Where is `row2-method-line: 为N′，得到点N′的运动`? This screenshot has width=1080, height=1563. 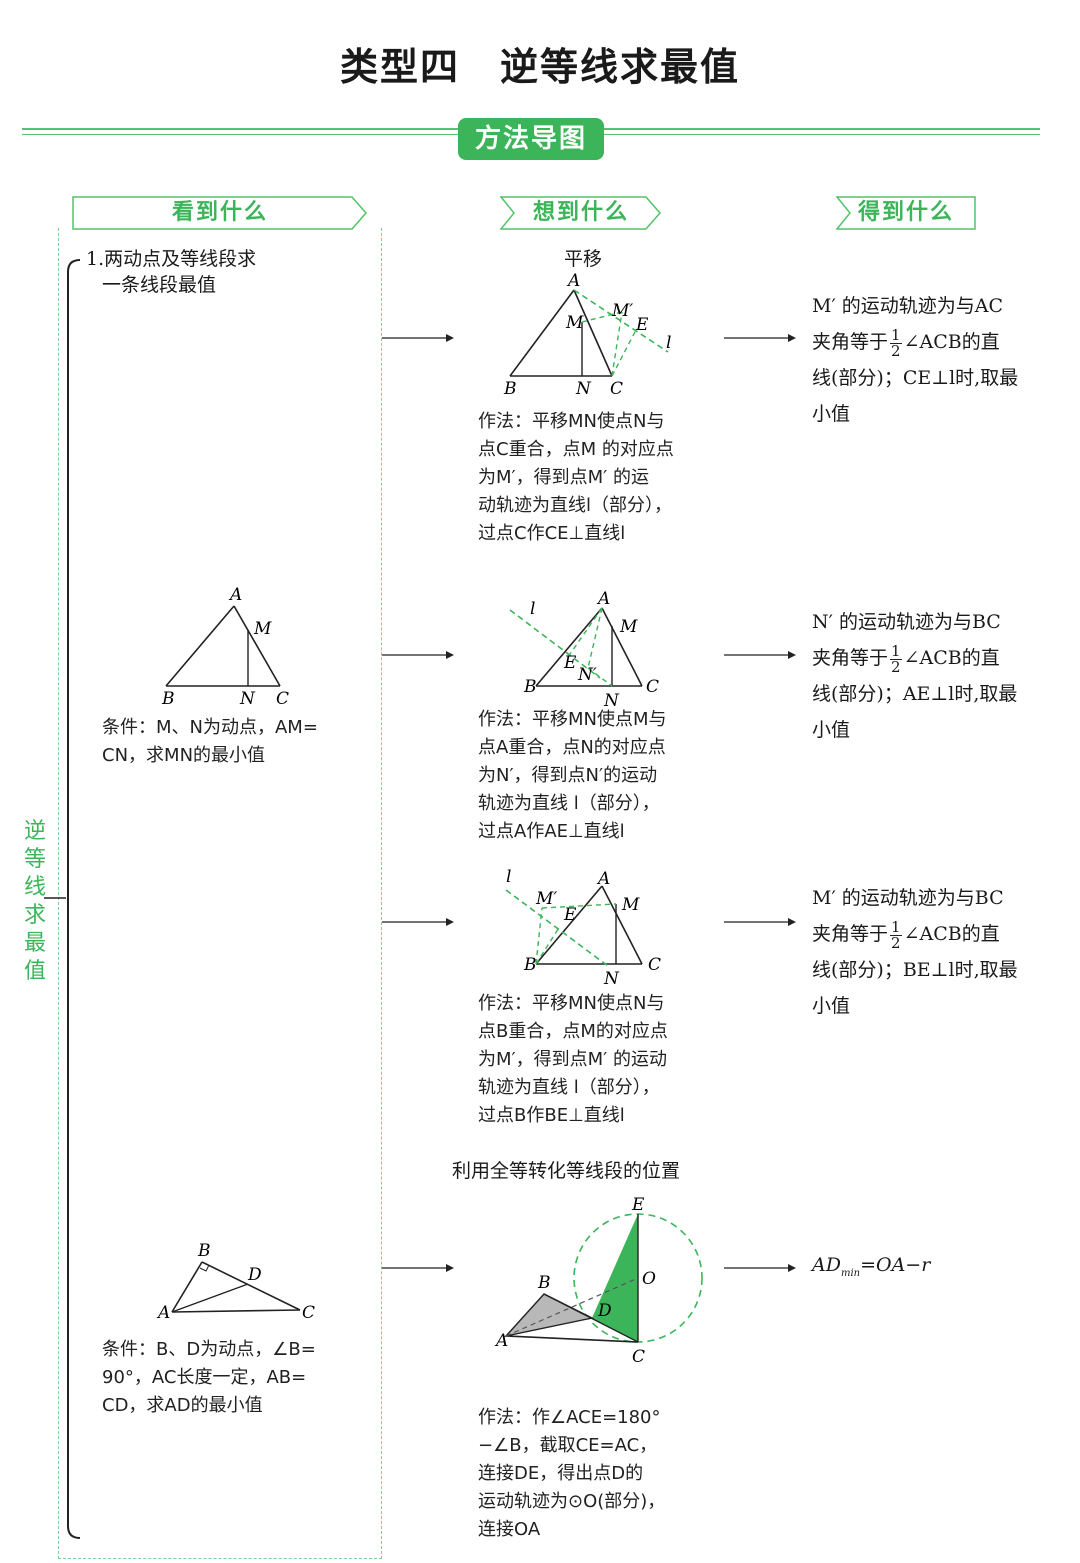
row2-method-line: 为N′，得到点N′的运动 is located at coordinates (568, 775).